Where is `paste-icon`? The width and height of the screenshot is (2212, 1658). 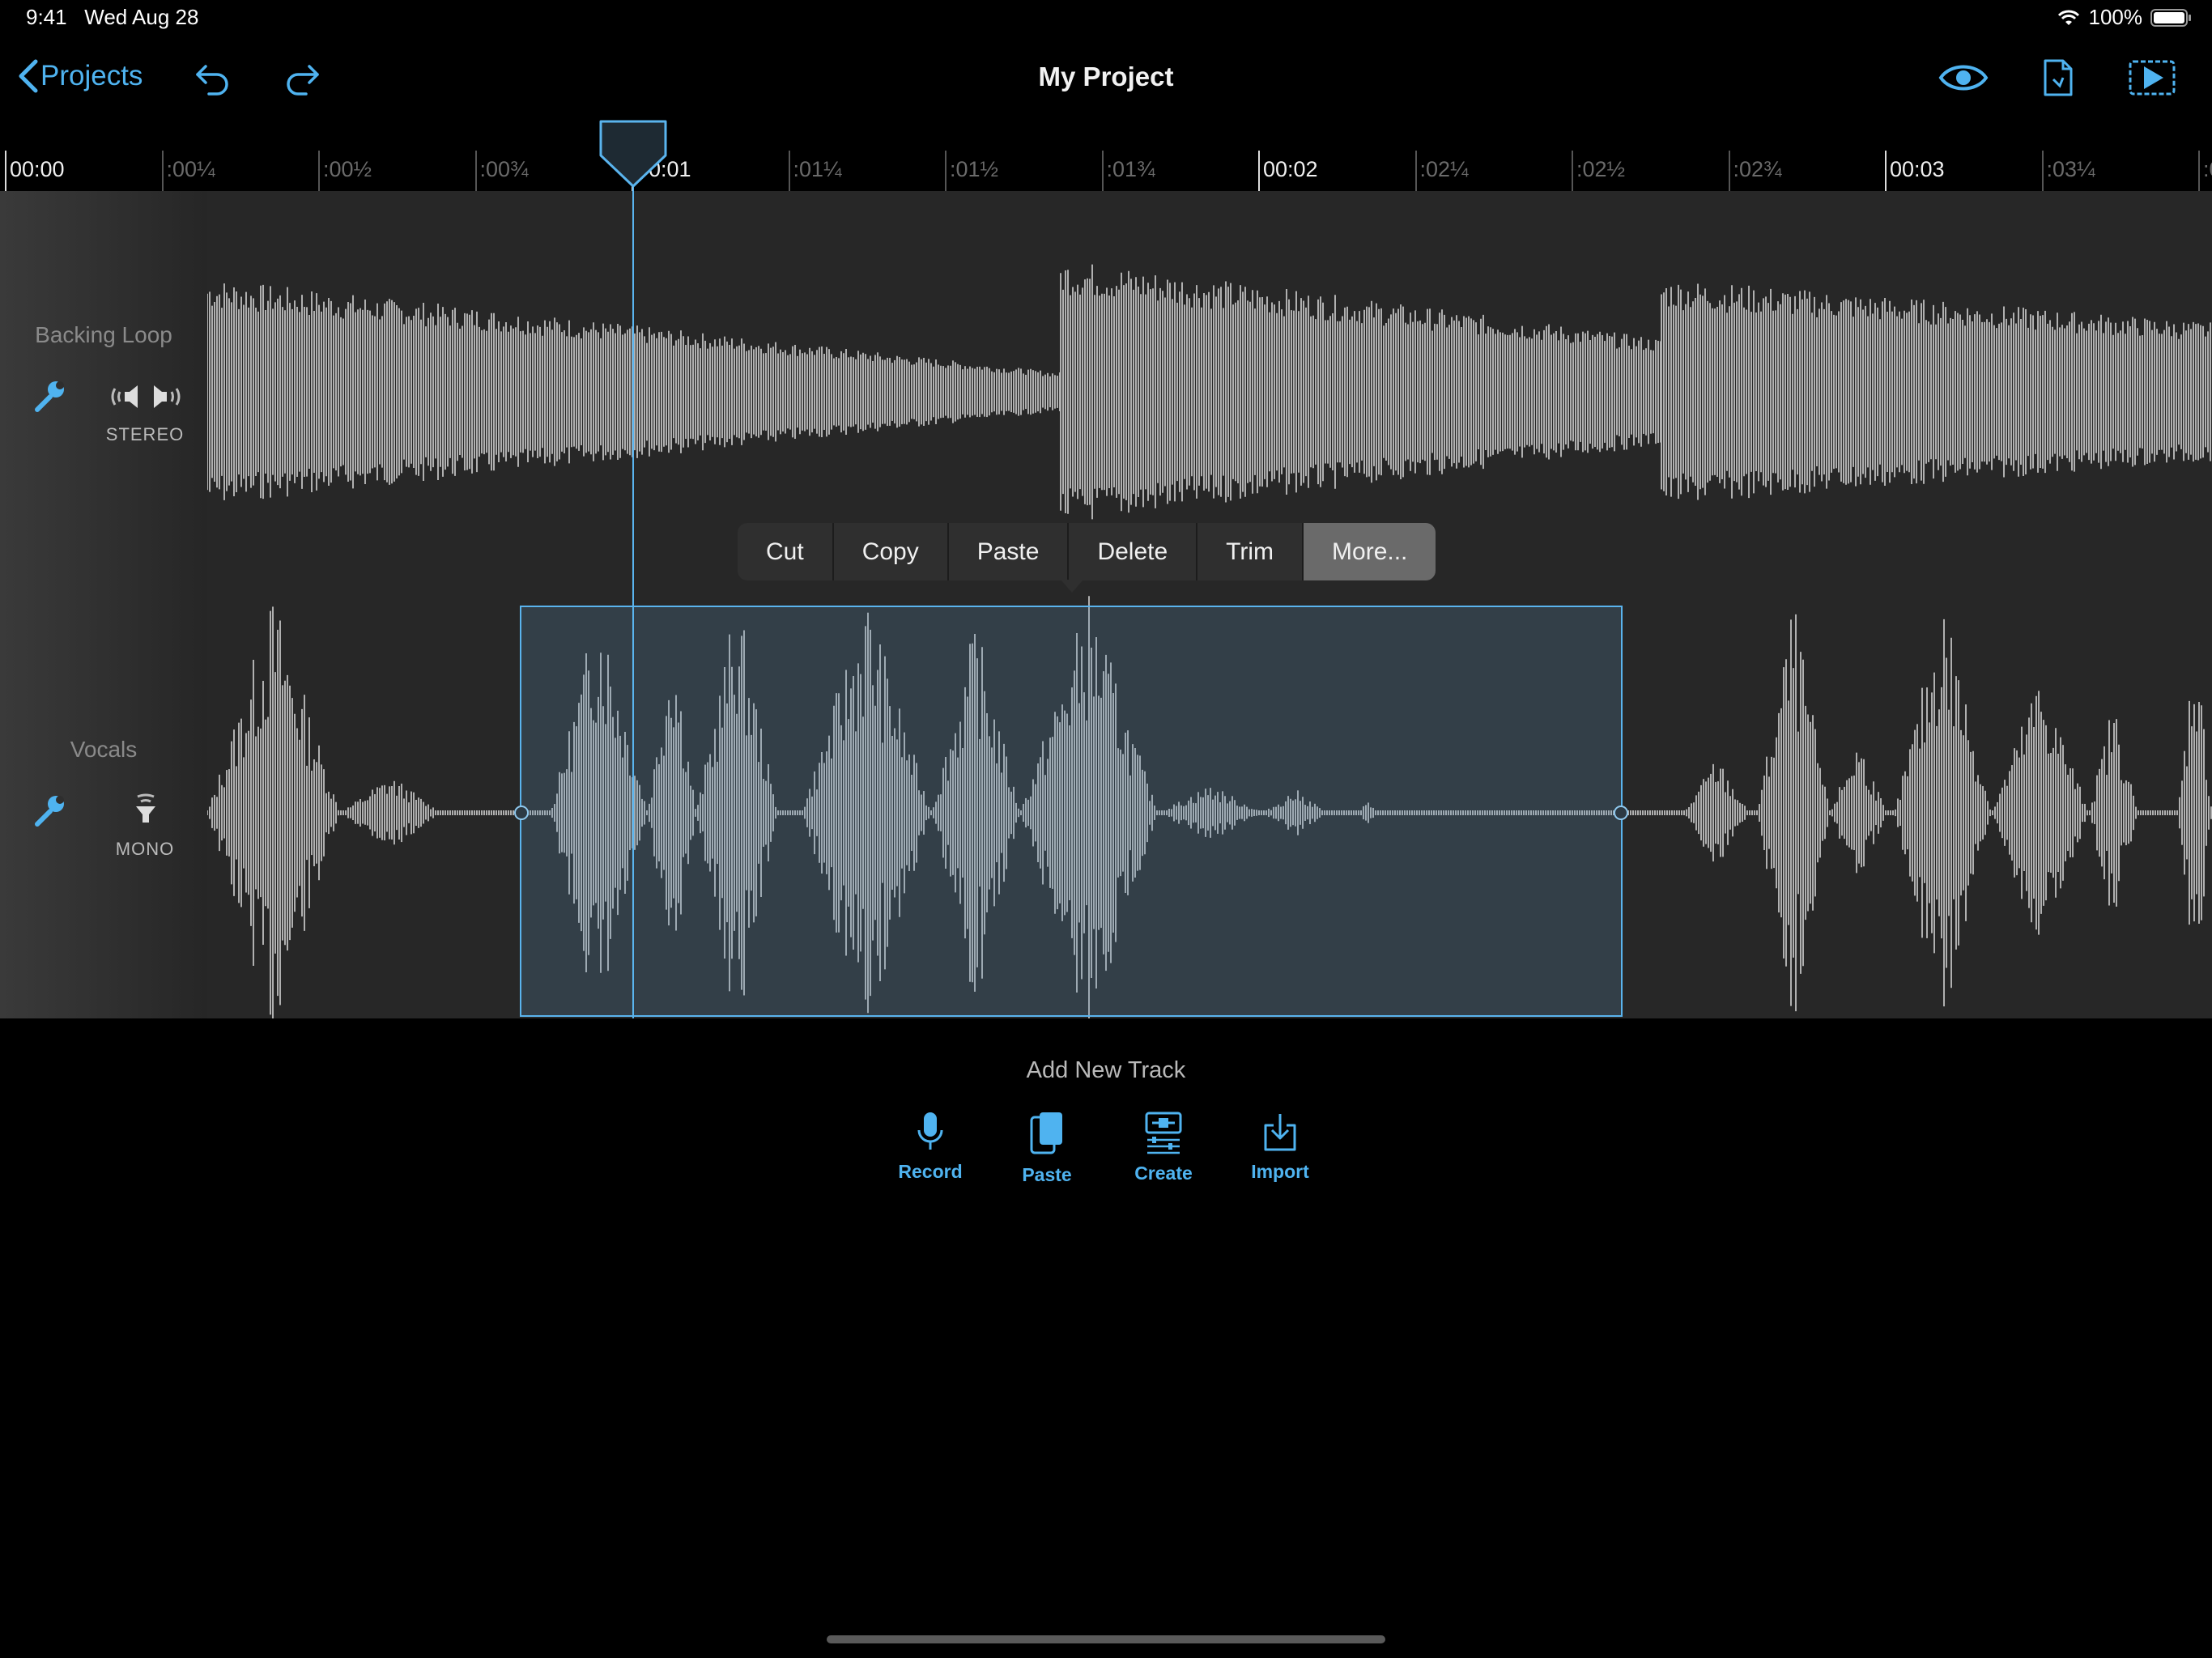
paste-icon is located at coordinates (1046, 1133).